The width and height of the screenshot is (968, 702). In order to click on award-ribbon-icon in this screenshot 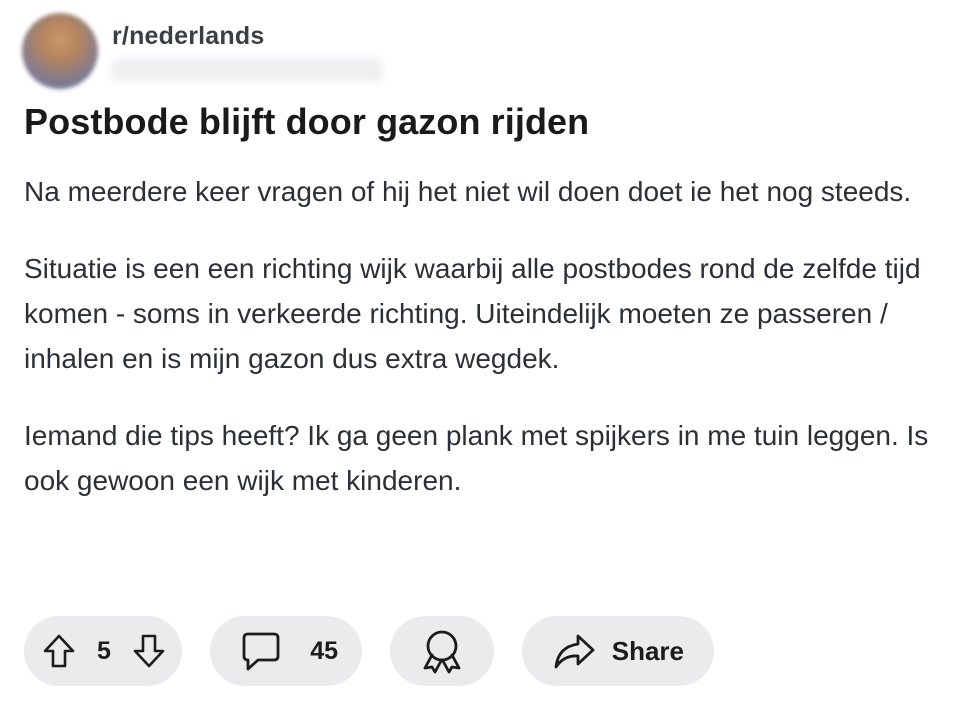, I will do `click(442, 651)`.